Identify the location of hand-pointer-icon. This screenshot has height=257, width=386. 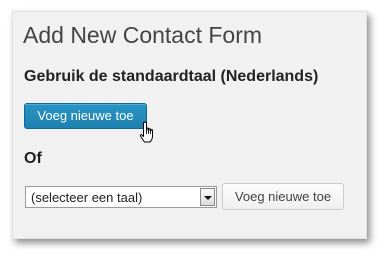
(146, 132).